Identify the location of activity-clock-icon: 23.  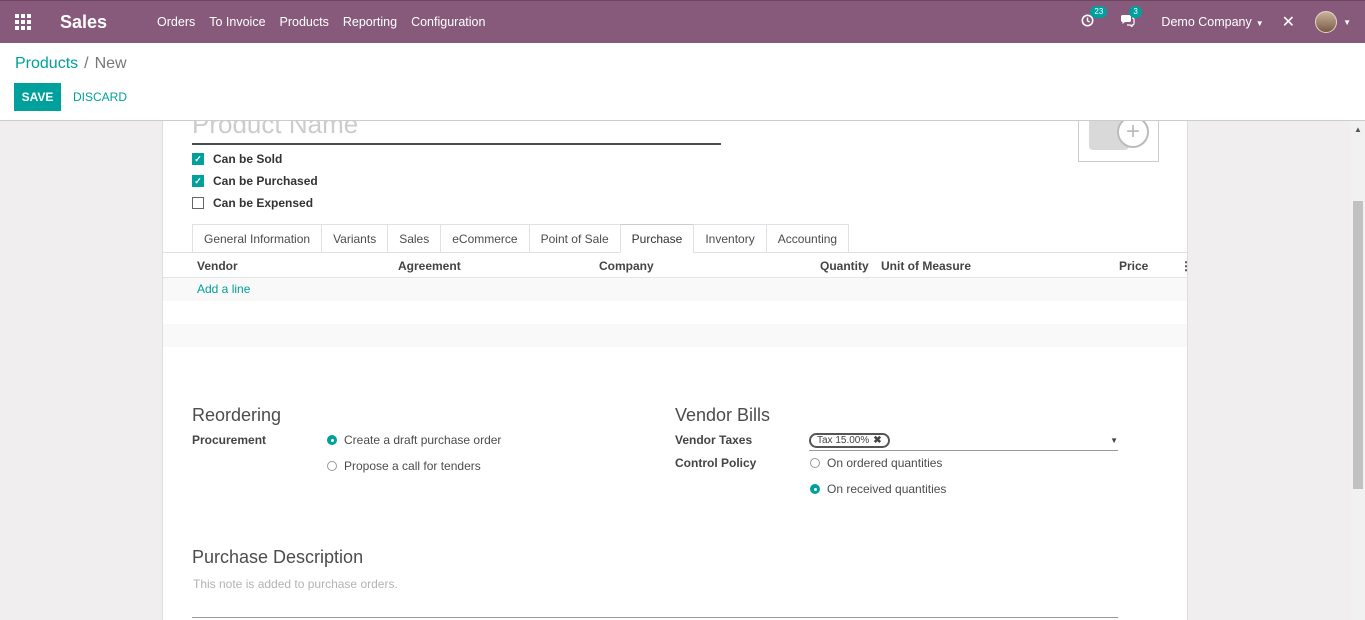
(1094, 18).